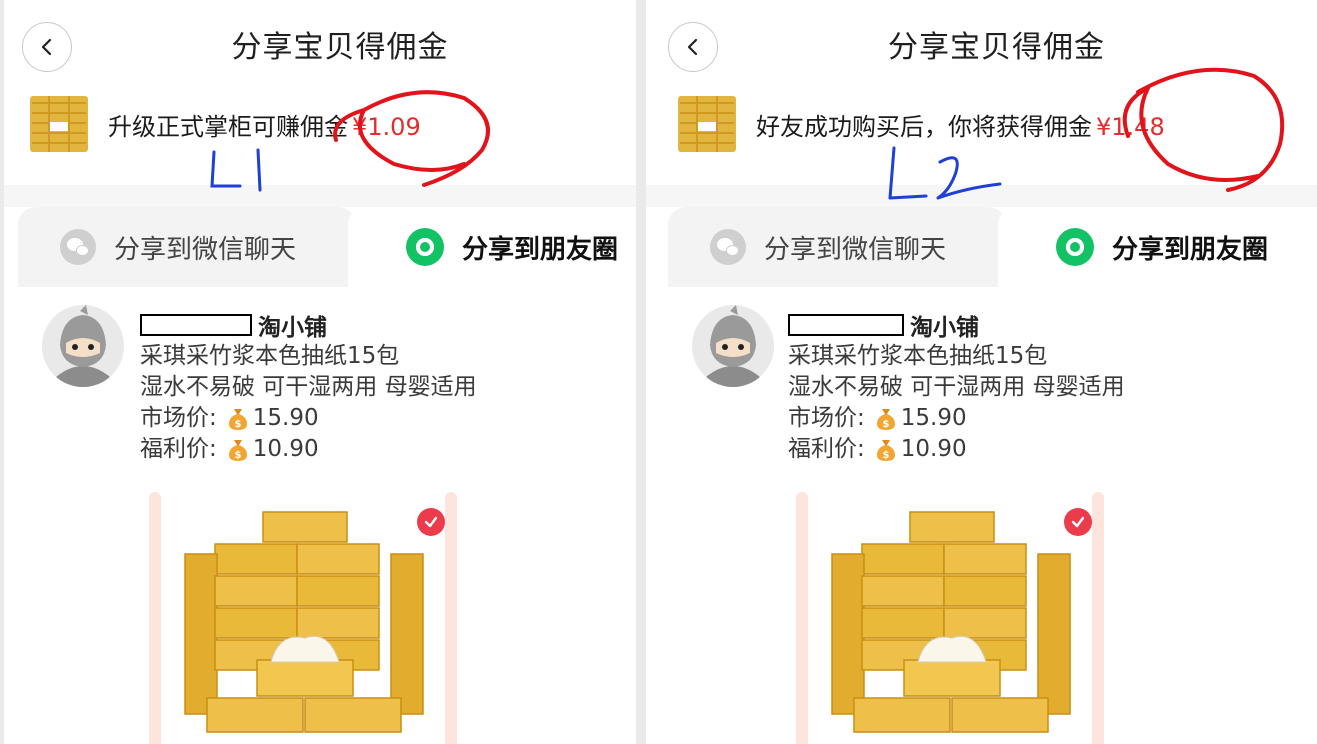  Describe the element at coordinates (386, 126) in the screenshot. I see `commission-amount: ¥1.09` at that location.